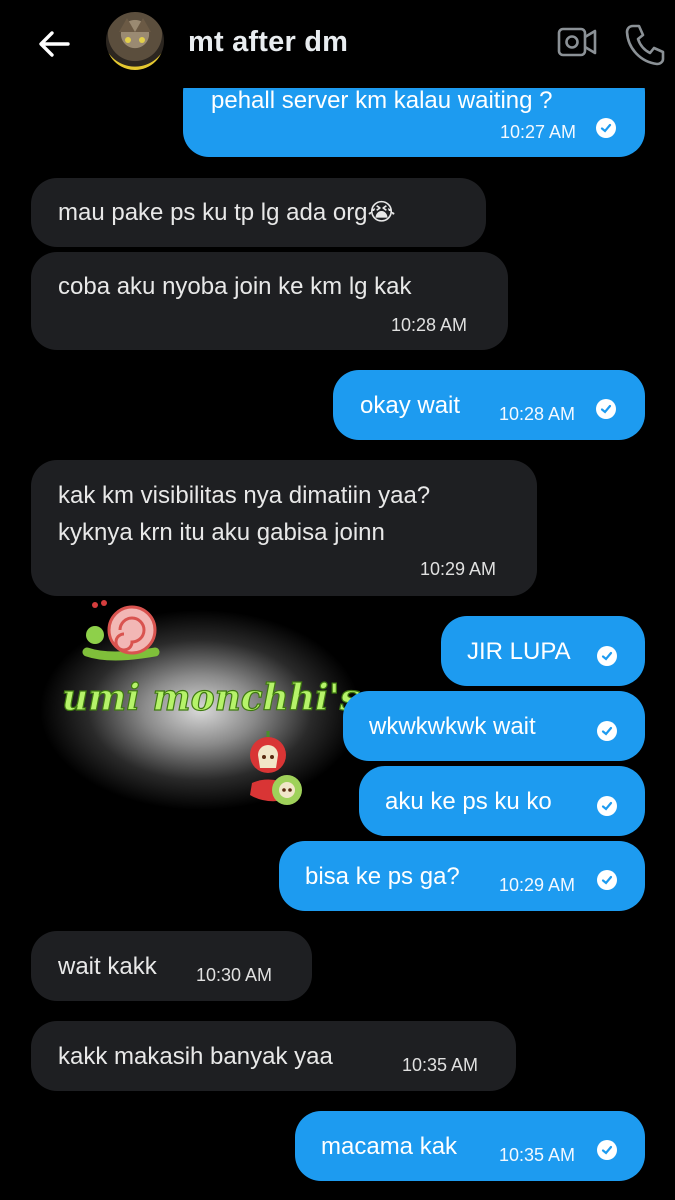 The width and height of the screenshot is (675, 1200). Describe the element at coordinates (211, 698) in the screenshot. I see `sticker-text: umi monchhi's` at that location.